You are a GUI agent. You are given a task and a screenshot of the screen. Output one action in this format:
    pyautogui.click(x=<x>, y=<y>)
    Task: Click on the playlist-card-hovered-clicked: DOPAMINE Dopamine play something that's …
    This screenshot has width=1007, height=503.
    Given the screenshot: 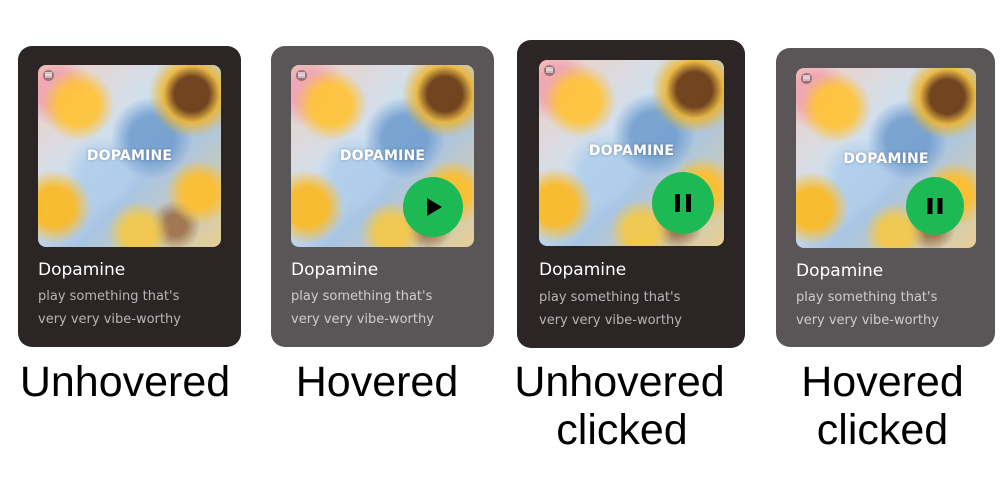 What is the action you would take?
    pyautogui.click(x=885, y=197)
    